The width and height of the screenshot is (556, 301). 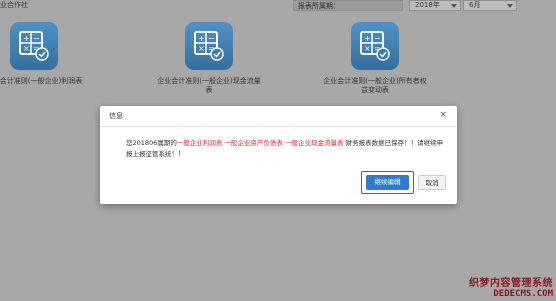 I want to click on tile-label: 企业会计准则(一般企业)利润表, so click(x=41, y=81).